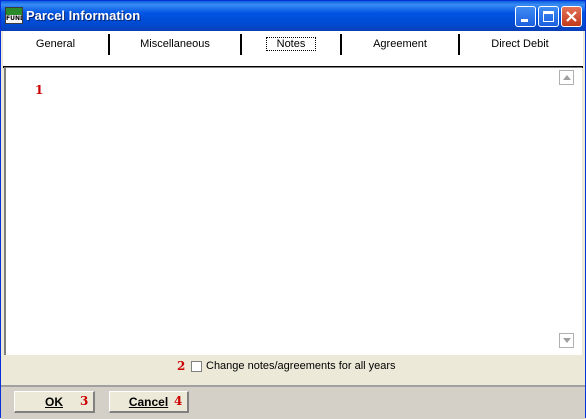  I want to click on minimize-button, so click(525, 16).